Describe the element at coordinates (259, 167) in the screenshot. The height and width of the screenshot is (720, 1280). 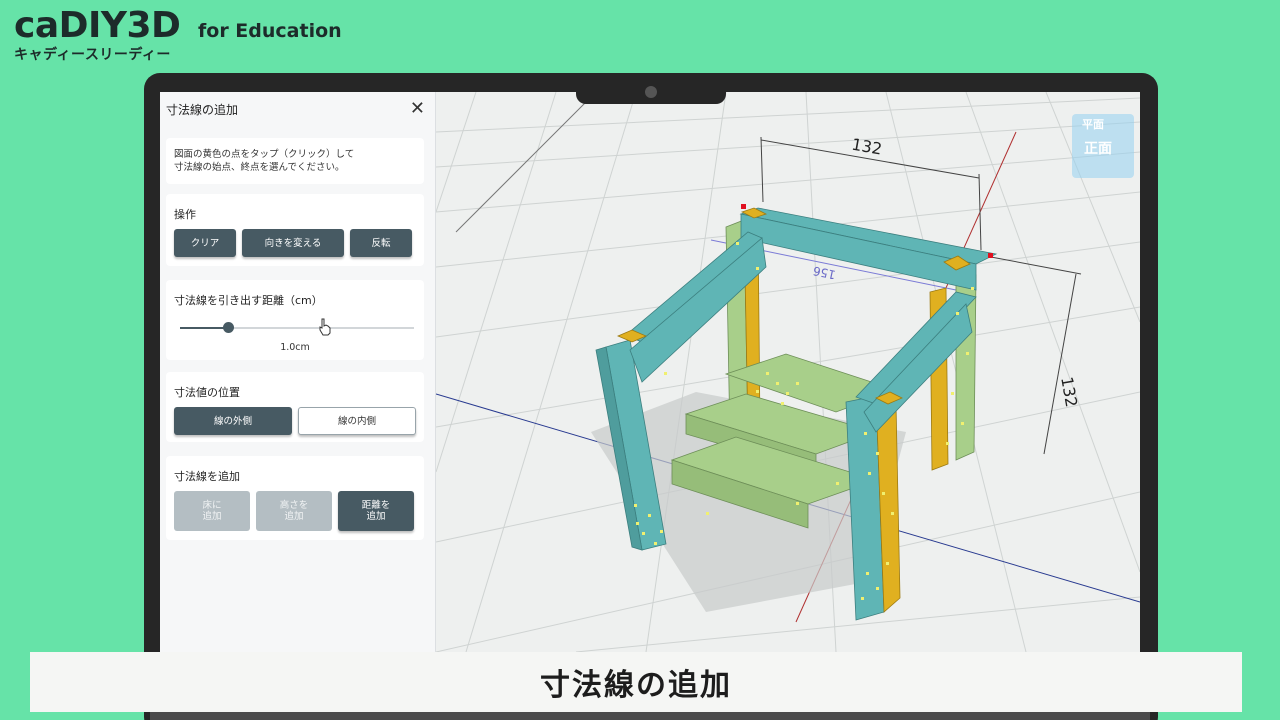
I see `instruction-line-2: 寸法線の始点、終点を選んでください。` at that location.